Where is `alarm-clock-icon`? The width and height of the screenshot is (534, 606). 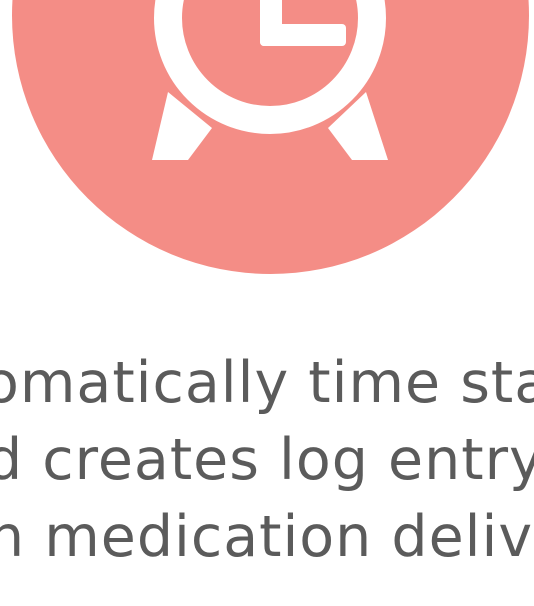
alarm-clock-icon is located at coordinates (270, 80).